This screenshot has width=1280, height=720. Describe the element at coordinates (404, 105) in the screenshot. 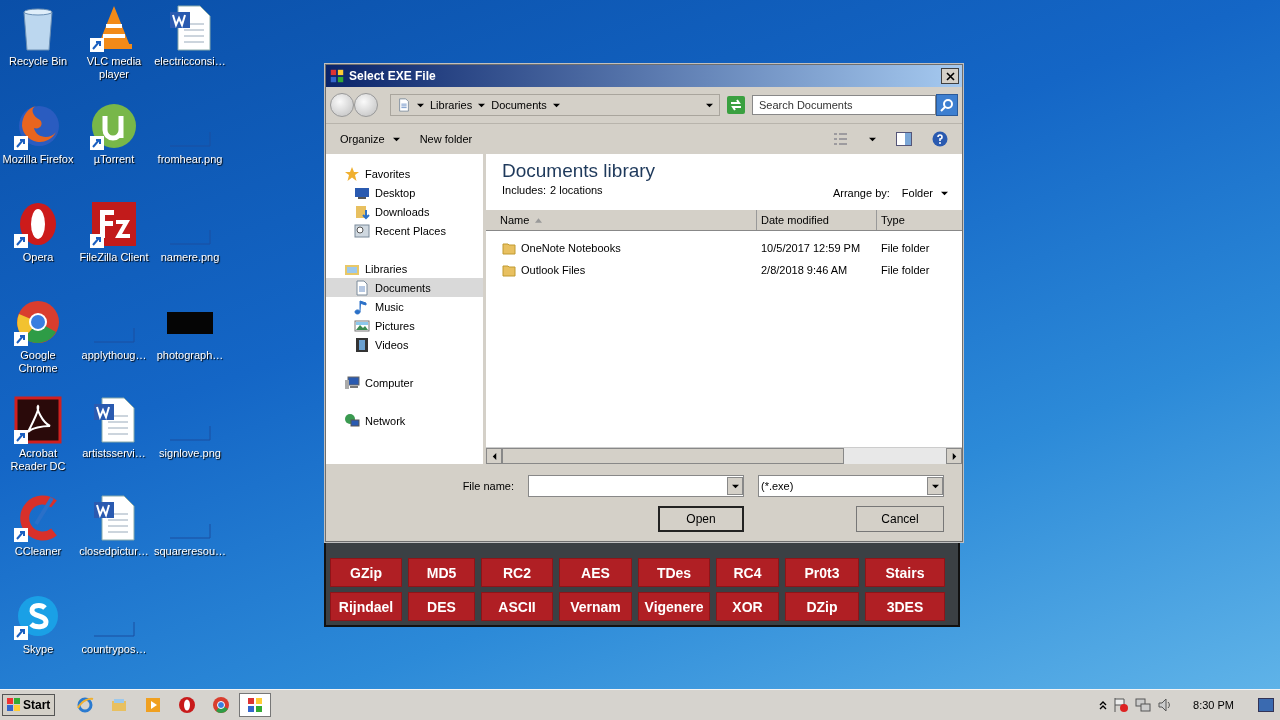

I see `document-icon` at that location.